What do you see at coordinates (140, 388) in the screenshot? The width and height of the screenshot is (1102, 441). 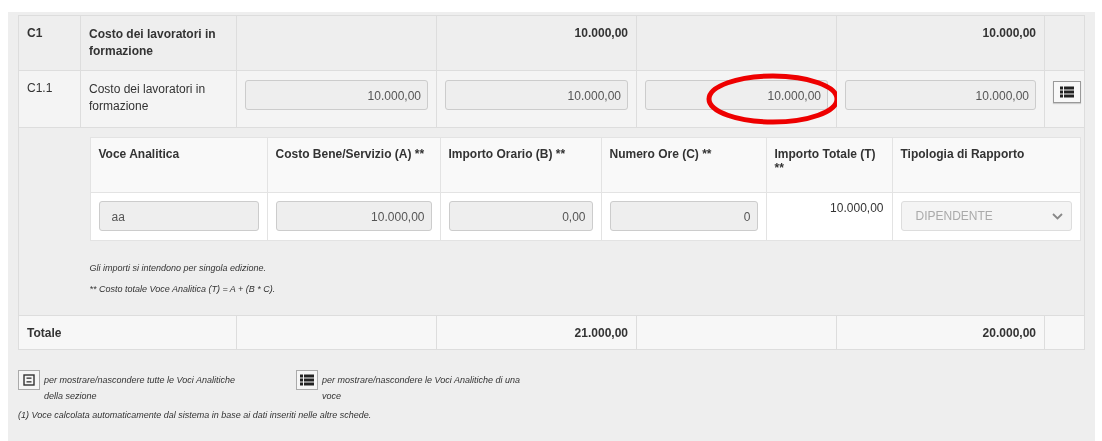 I see `legend-text: per mostrare/nascondere tutte le Voci Analitiche della sezione` at bounding box center [140, 388].